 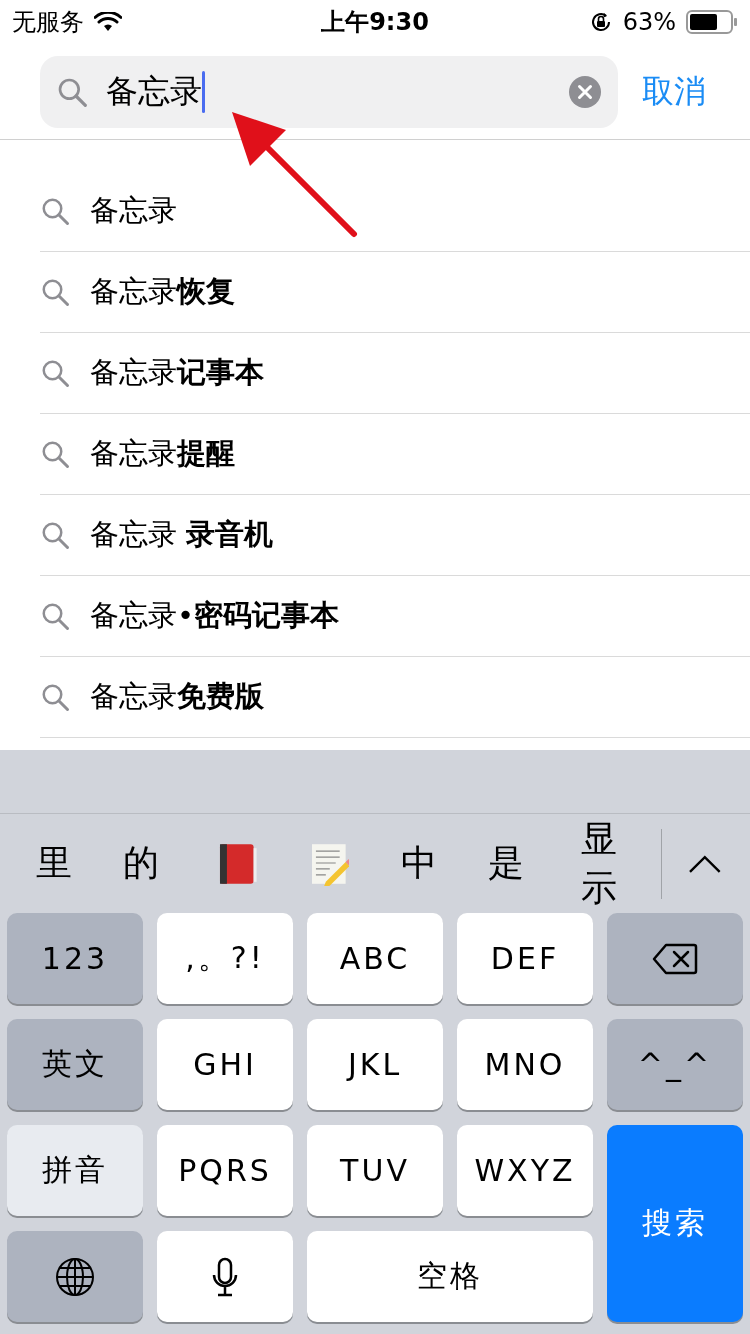 I want to click on mode-key: 123, so click(x=75, y=958).